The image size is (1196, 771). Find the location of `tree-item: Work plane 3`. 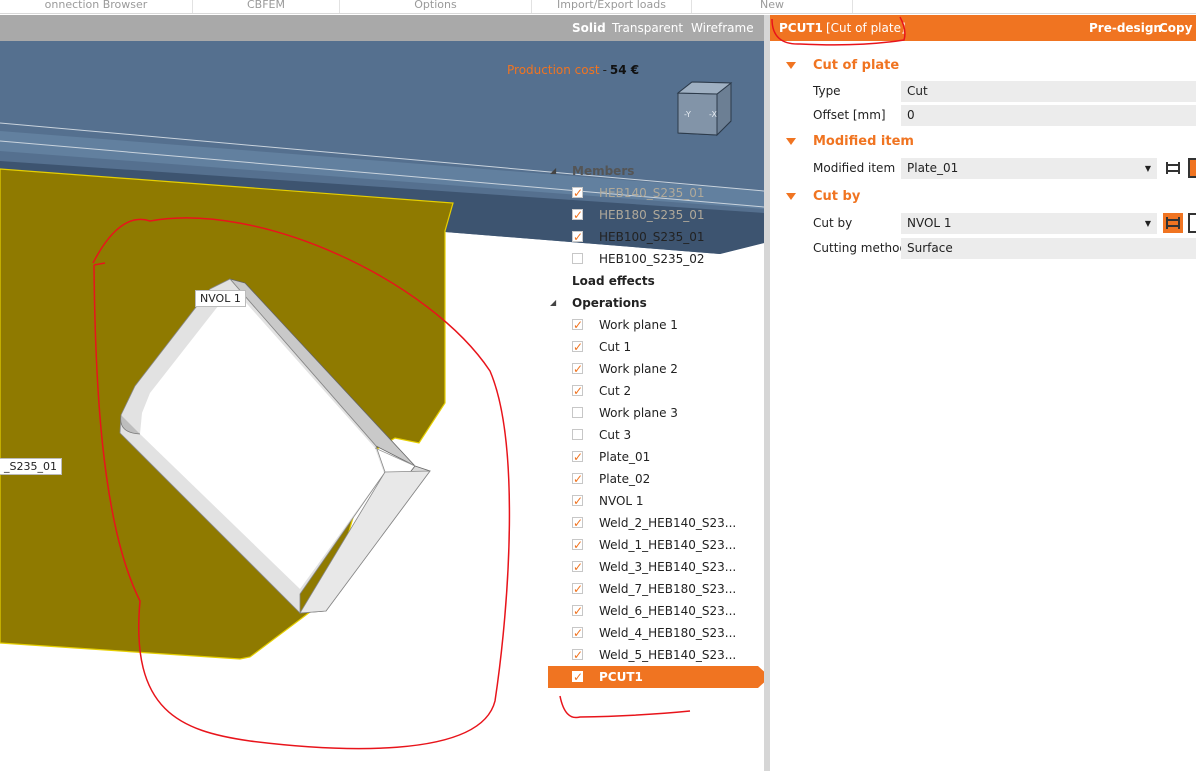

tree-item: Work plane 3 is located at coordinates (653, 413).